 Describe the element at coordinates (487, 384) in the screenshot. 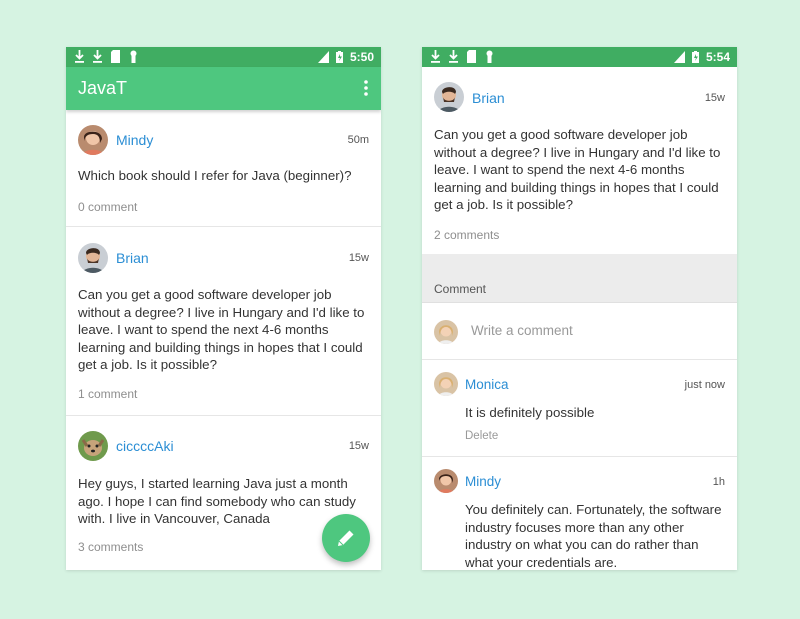

I see `username: Monica` at that location.